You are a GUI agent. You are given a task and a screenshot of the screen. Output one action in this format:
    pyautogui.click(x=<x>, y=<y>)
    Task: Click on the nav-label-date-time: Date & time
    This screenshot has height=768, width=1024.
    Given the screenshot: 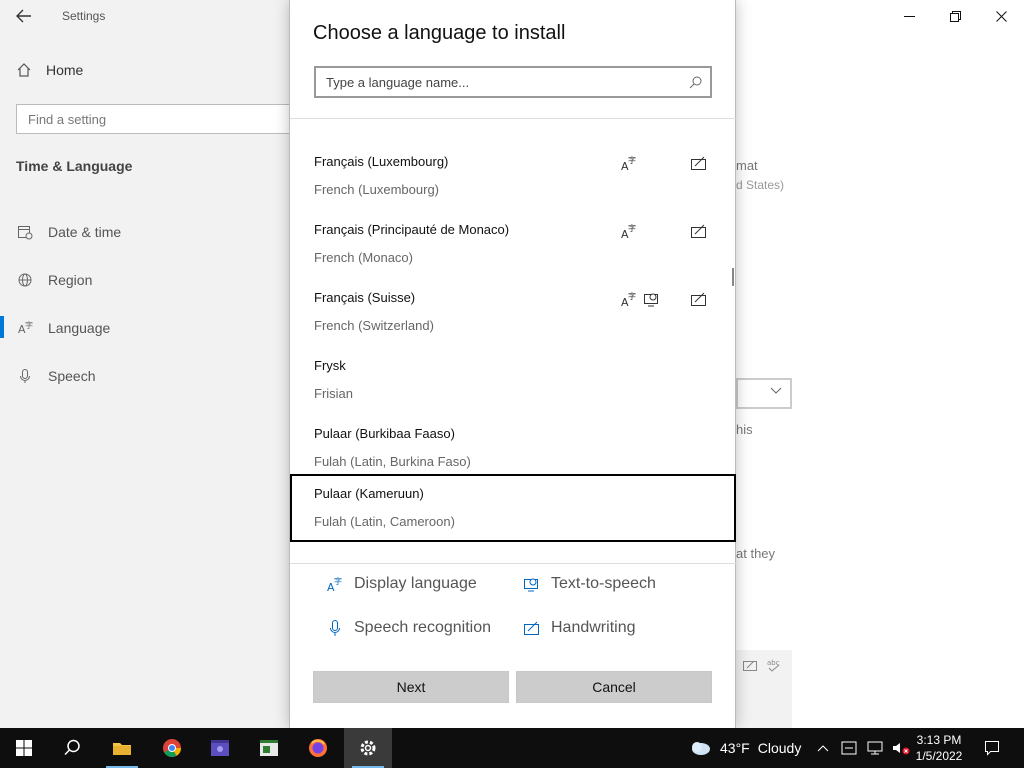 What is the action you would take?
    pyautogui.click(x=85, y=232)
    